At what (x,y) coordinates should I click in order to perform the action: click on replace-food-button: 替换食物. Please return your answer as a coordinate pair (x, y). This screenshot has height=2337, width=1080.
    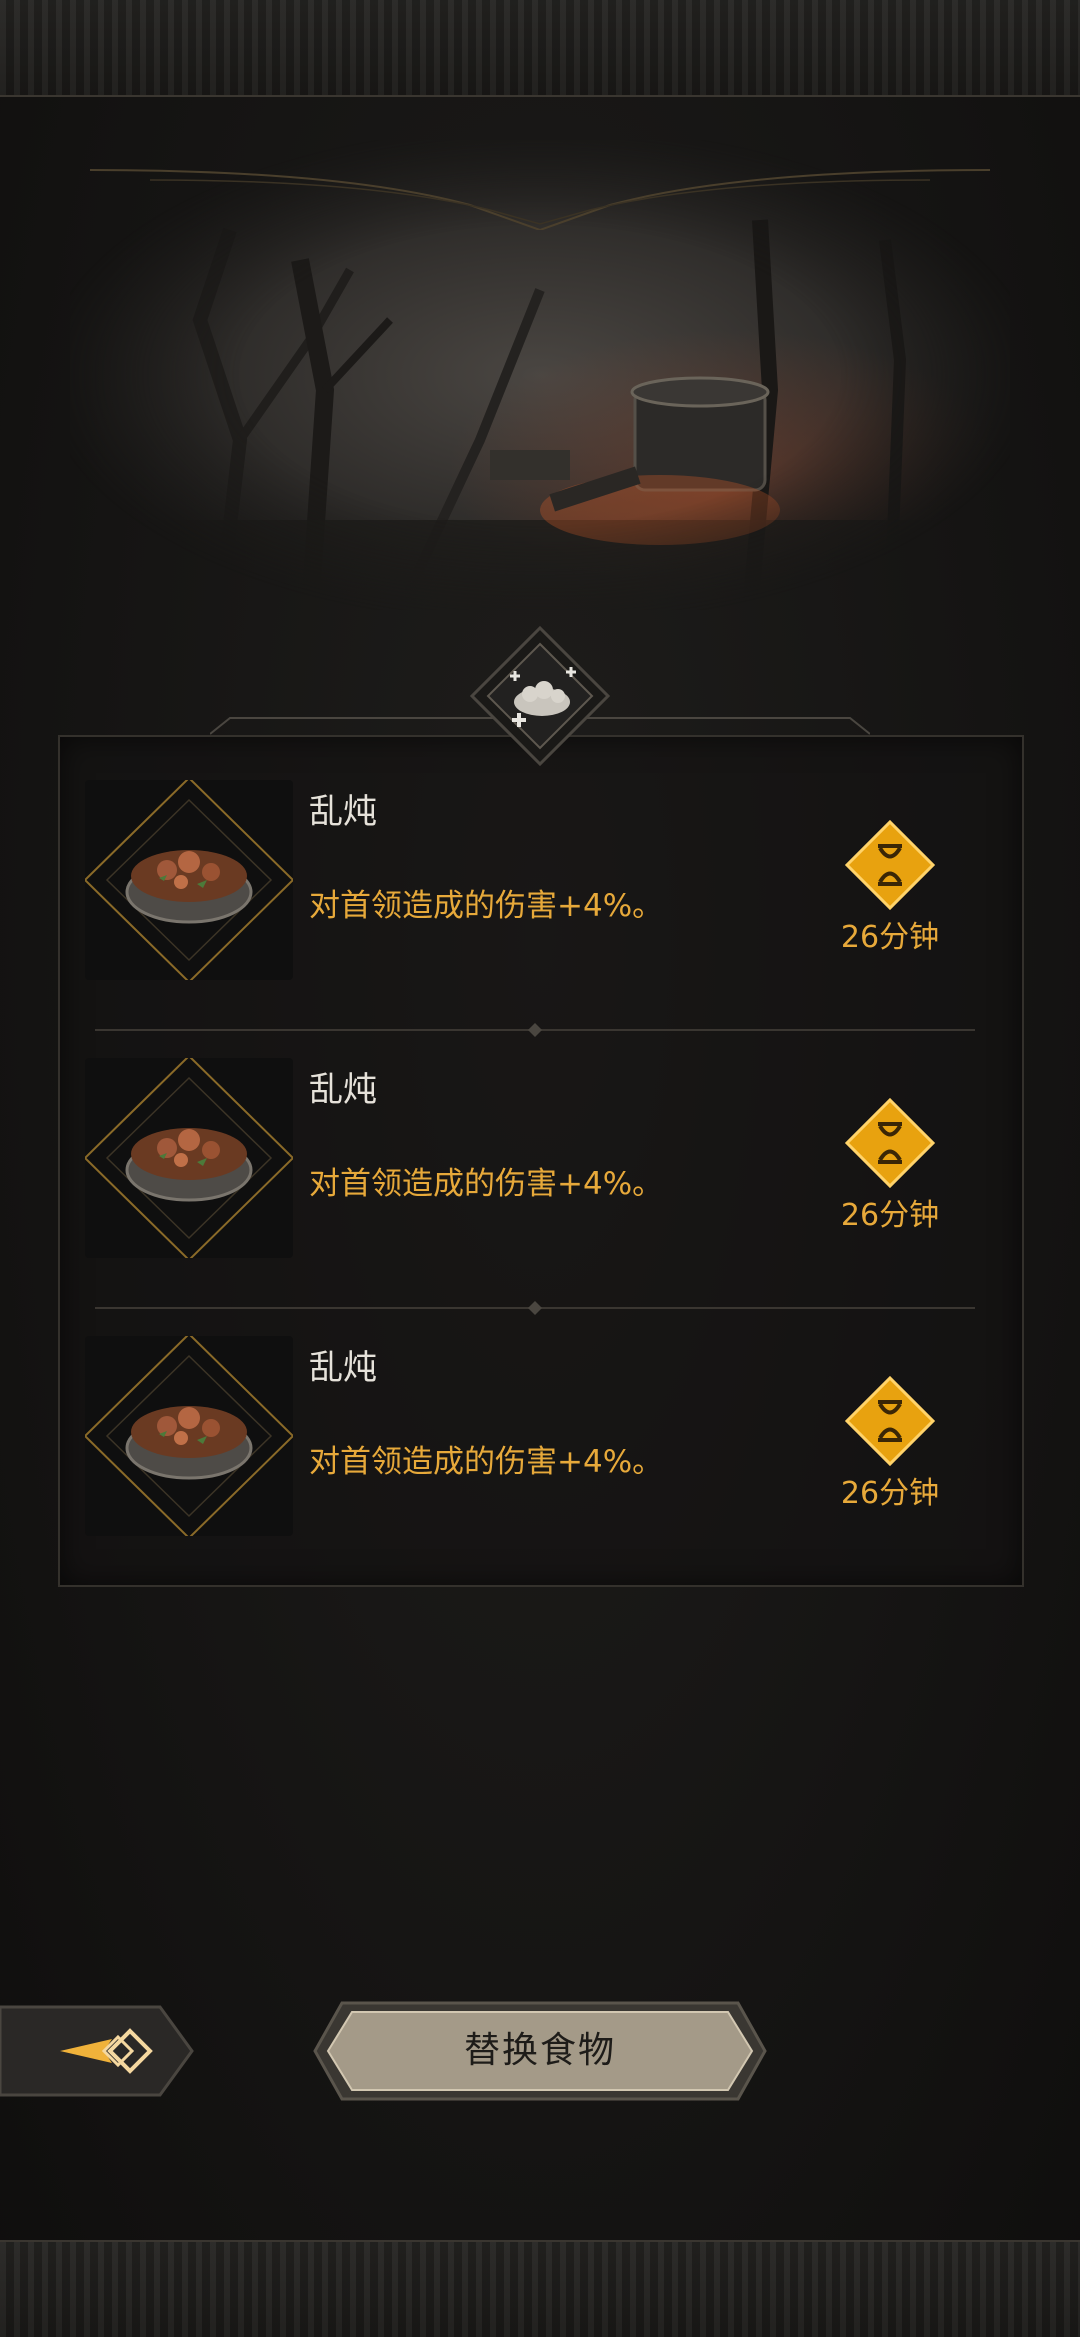
    Looking at the image, I should click on (540, 2051).